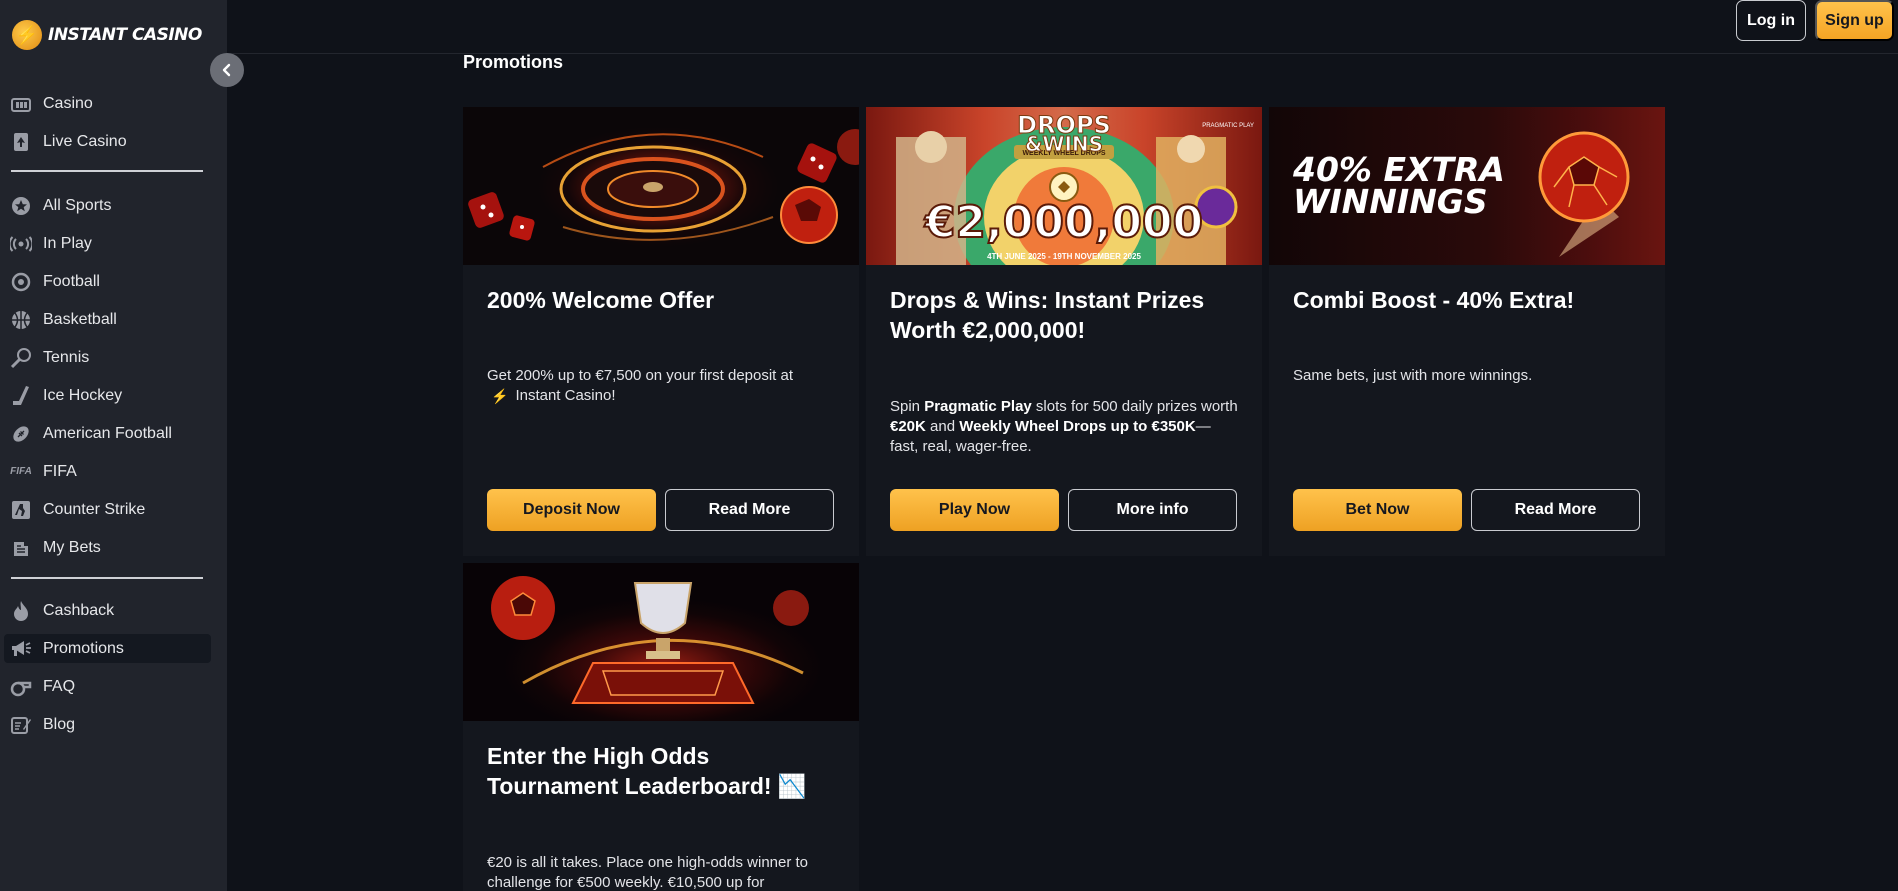 Image resolution: width=1898 pixels, height=891 pixels. I want to click on banner-provider: PRAGMATIC PLAY, so click(1228, 126).